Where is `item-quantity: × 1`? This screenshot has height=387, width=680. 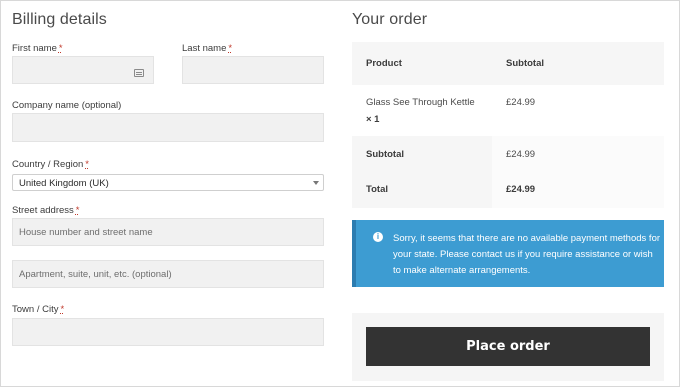 item-quantity: × 1 is located at coordinates (373, 119).